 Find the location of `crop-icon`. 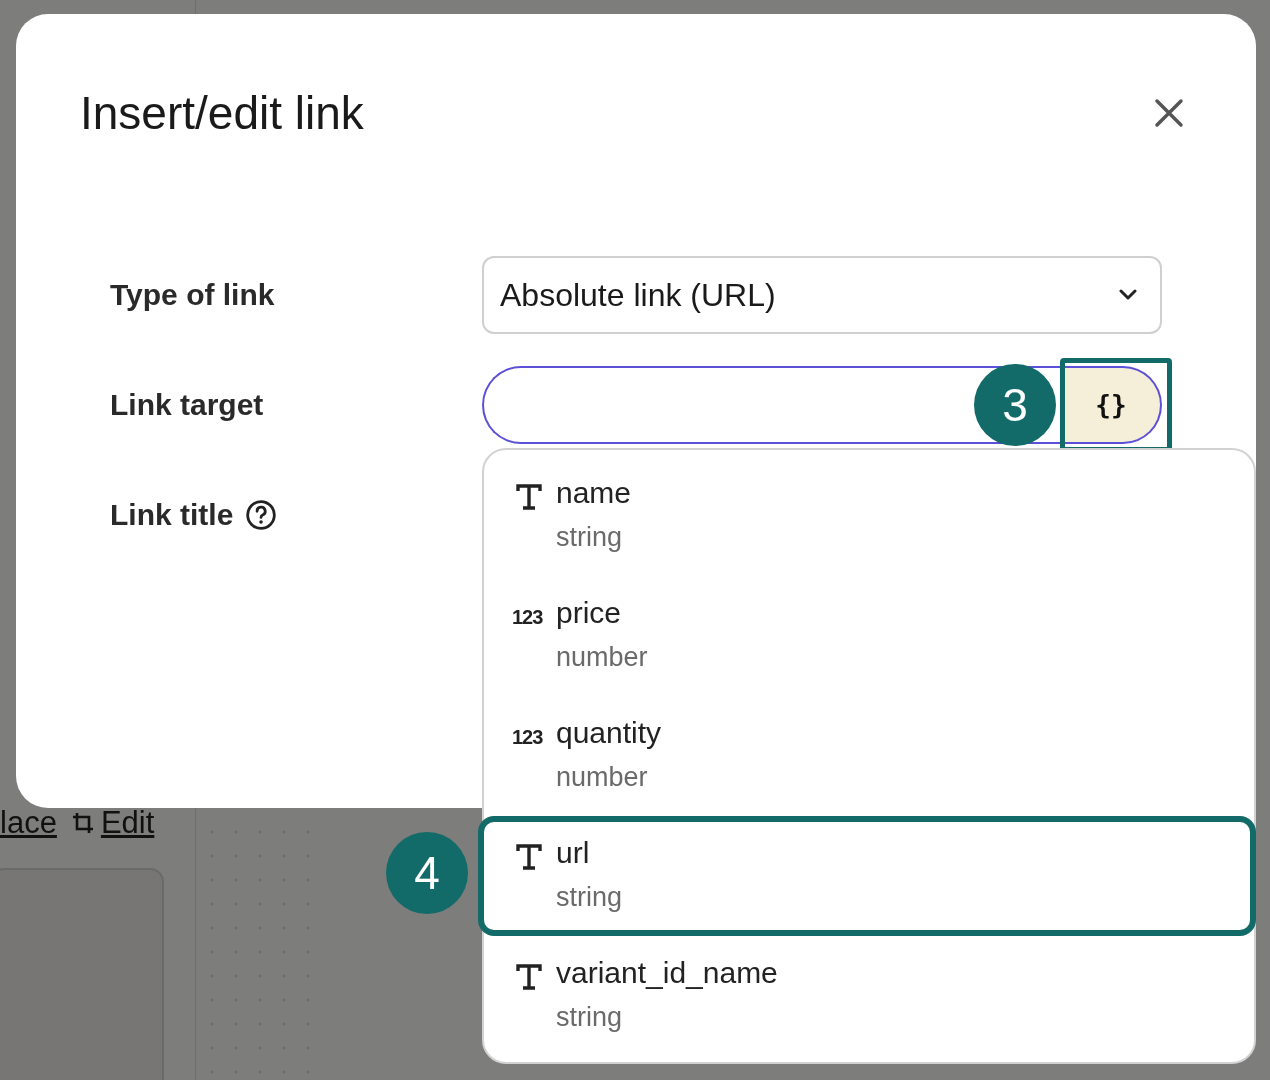

crop-icon is located at coordinates (82, 823).